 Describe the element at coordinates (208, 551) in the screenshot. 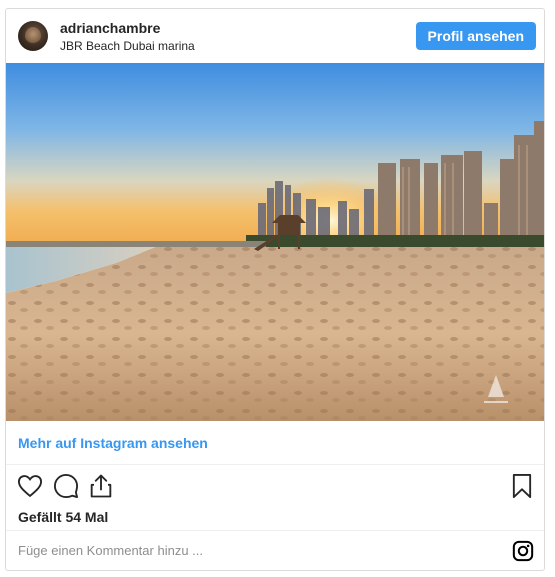

I see `comment-input` at that location.